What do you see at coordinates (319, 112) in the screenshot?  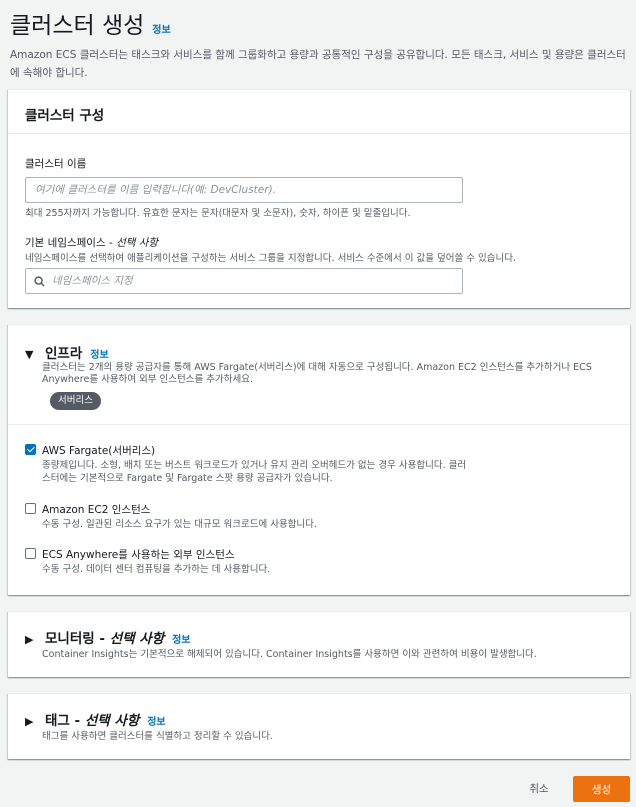 I see `panel-header: 클러스터 구성` at bounding box center [319, 112].